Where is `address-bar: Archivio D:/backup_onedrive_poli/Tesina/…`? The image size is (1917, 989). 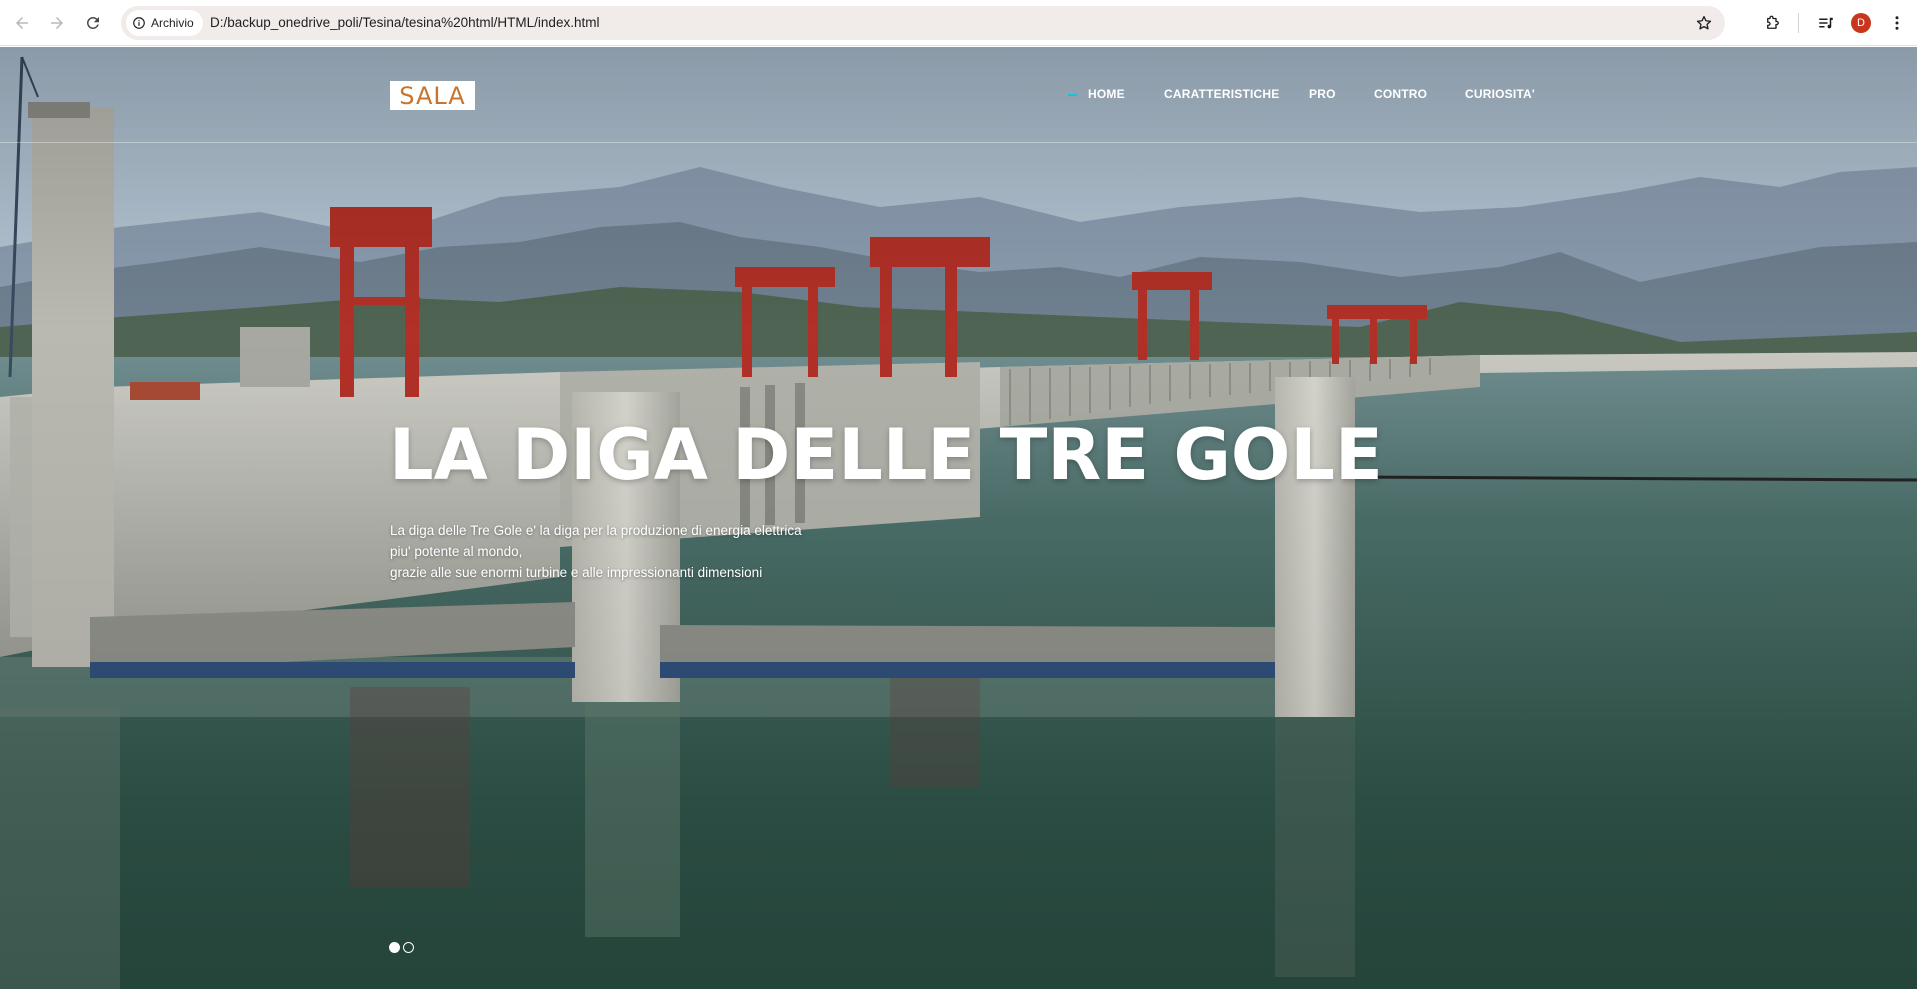
address-bar: Archivio D:/backup_onedrive_poli/Tesina/… is located at coordinates (923, 23).